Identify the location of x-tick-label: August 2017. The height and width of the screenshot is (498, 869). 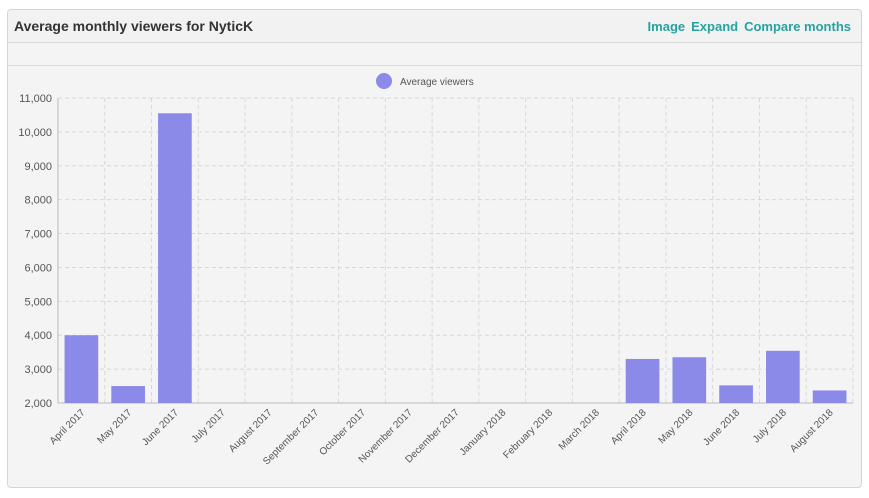
(251, 431).